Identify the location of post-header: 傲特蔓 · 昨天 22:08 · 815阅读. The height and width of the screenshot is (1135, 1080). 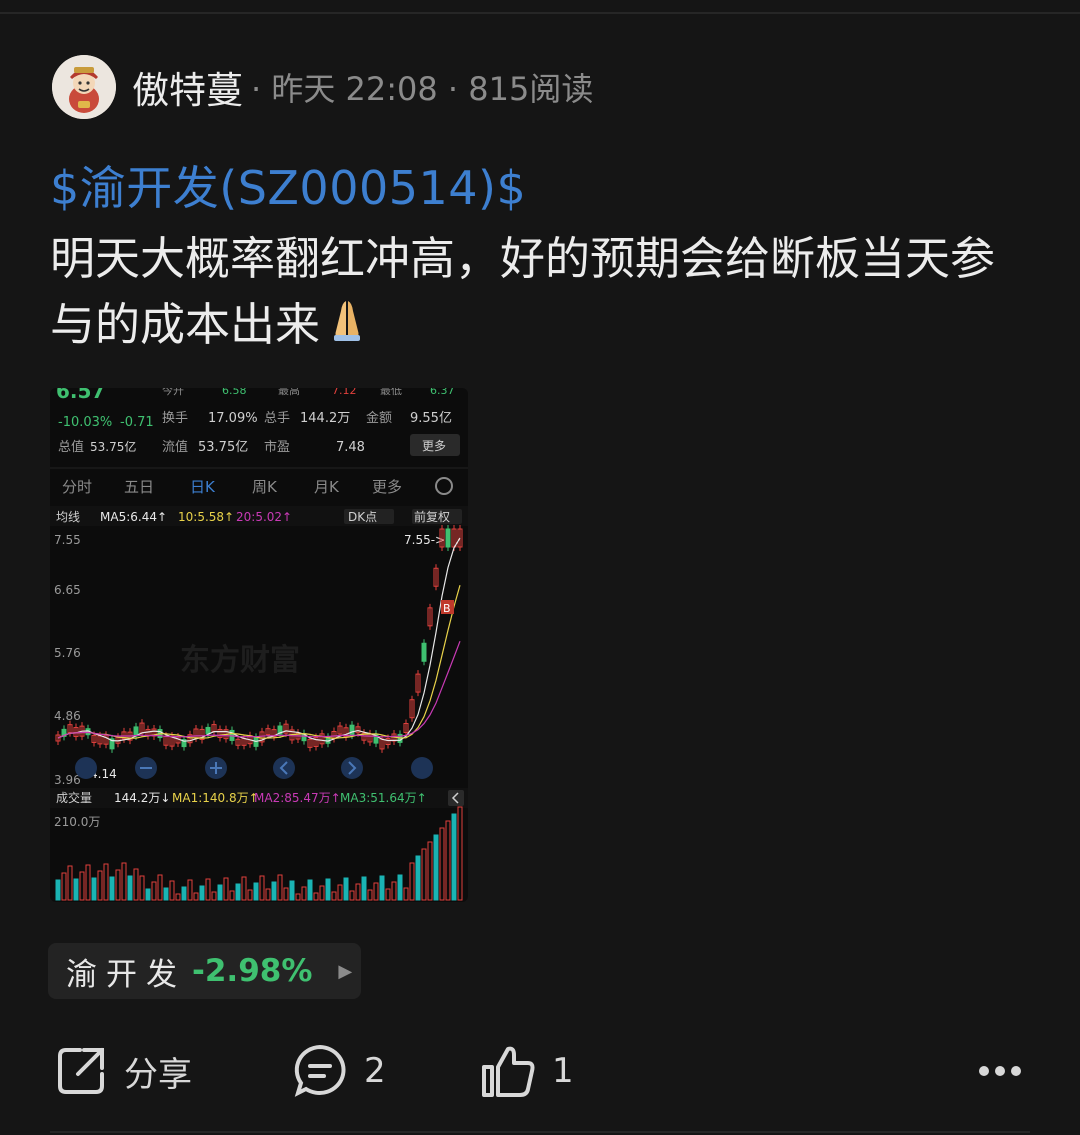
(322, 87).